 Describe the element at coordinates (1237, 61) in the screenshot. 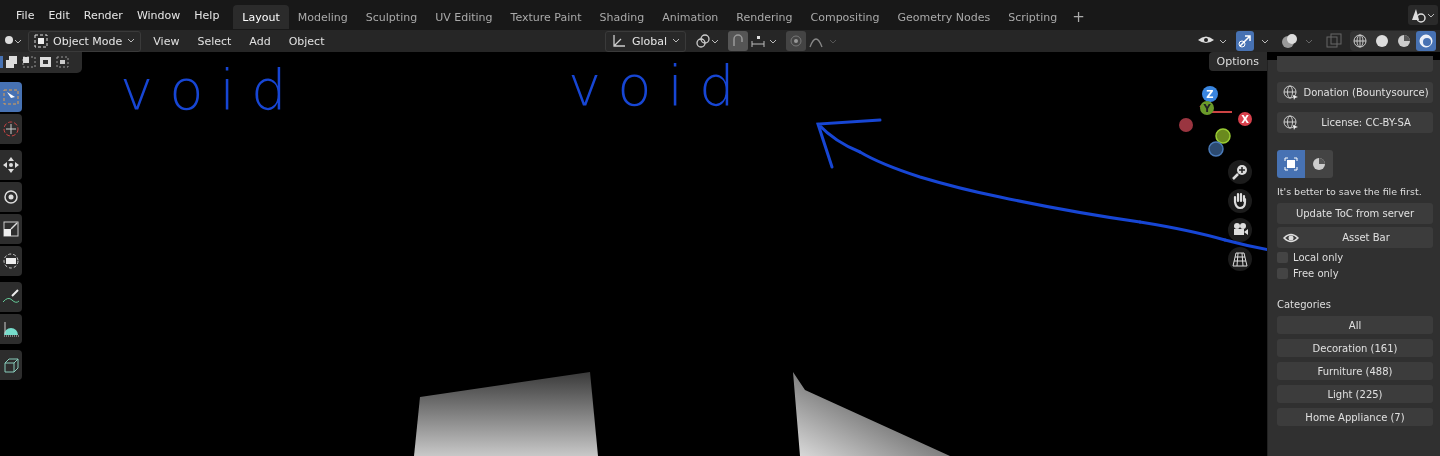

I see `options-tab: Options` at that location.